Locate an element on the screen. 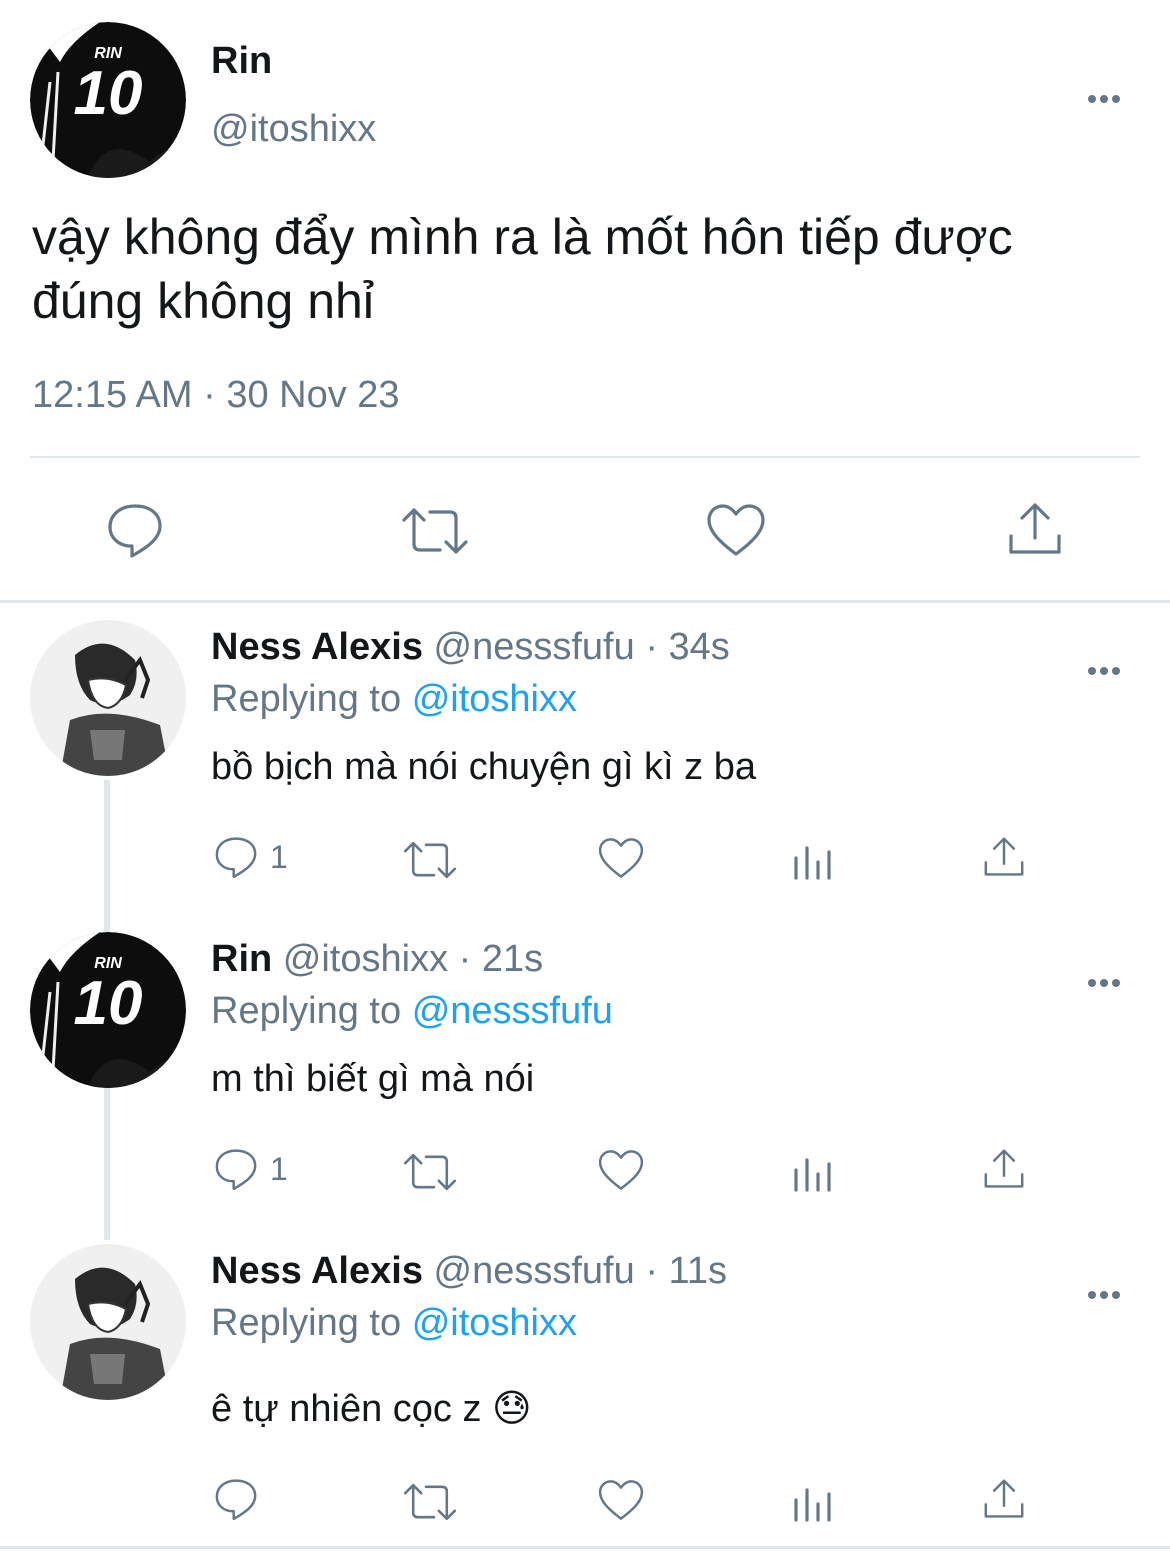  reply-text-row: ê tự nhiên cọc z 😓 is located at coordinates (371, 1408).